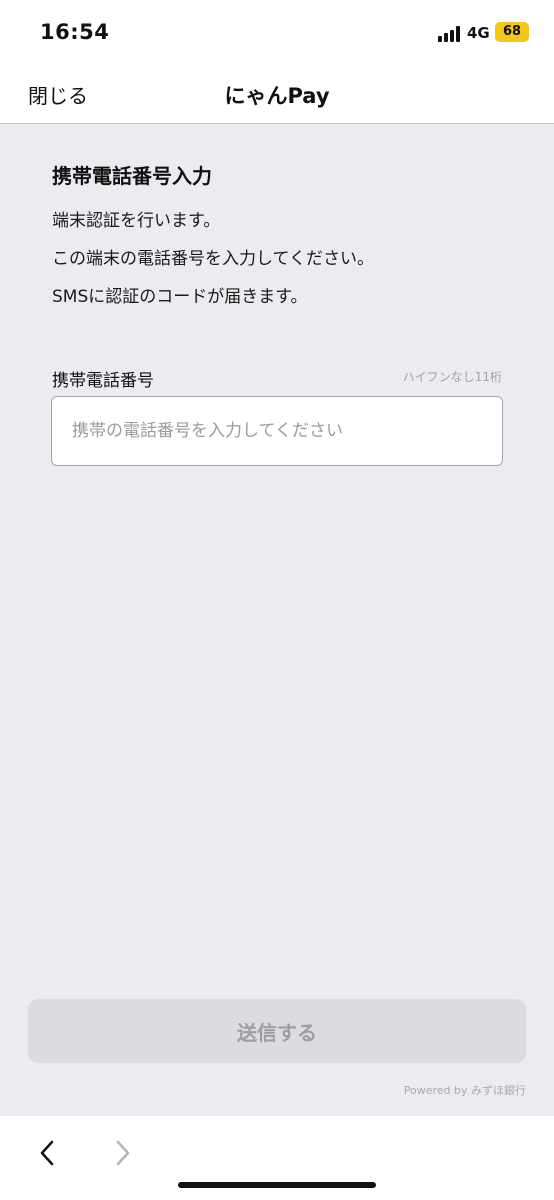 The image size is (554, 1200). I want to click on description-line: SMSに認証のコードが届きます。, so click(180, 297).